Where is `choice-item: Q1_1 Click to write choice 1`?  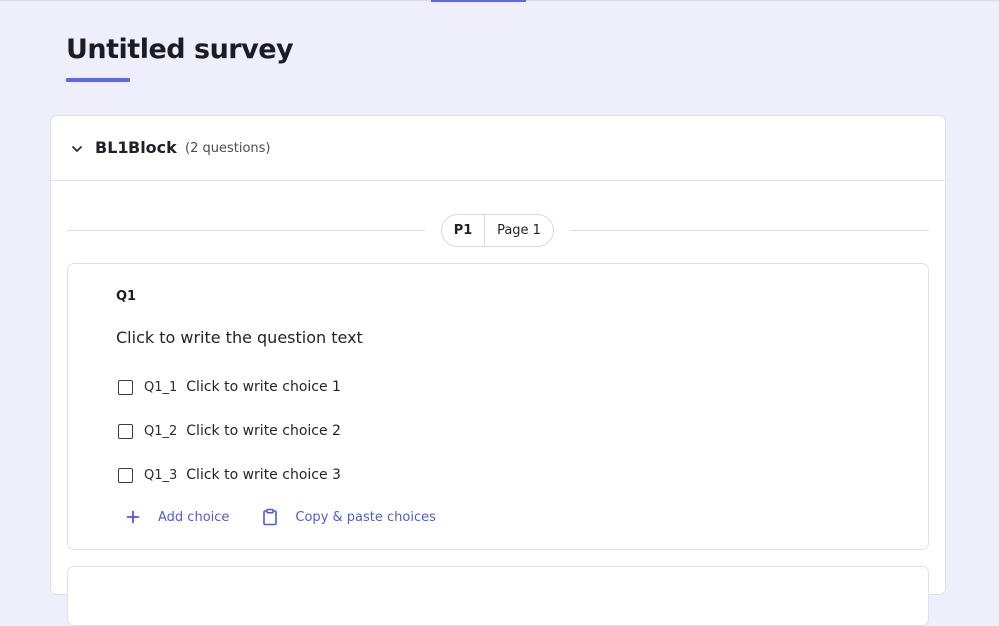
choice-item: Q1_1 Click to write choice 1 is located at coordinates (229, 387).